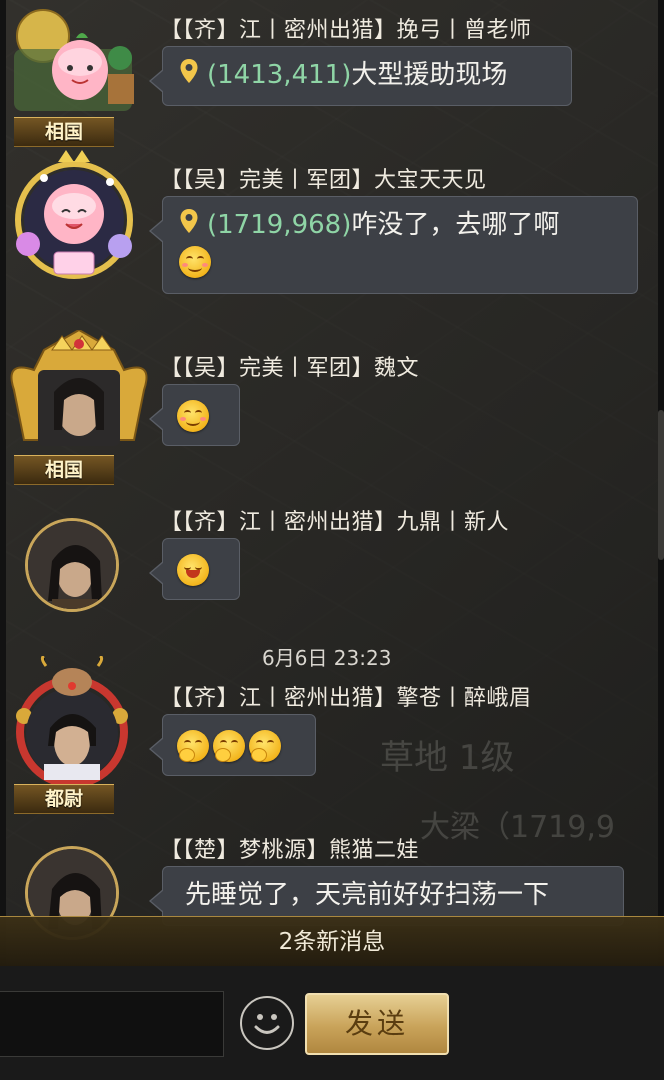 Image resolution: width=664 pixels, height=1080 pixels. Describe the element at coordinates (279, 75) in the screenshot. I see `coordinate-link: (1413,411)` at that location.